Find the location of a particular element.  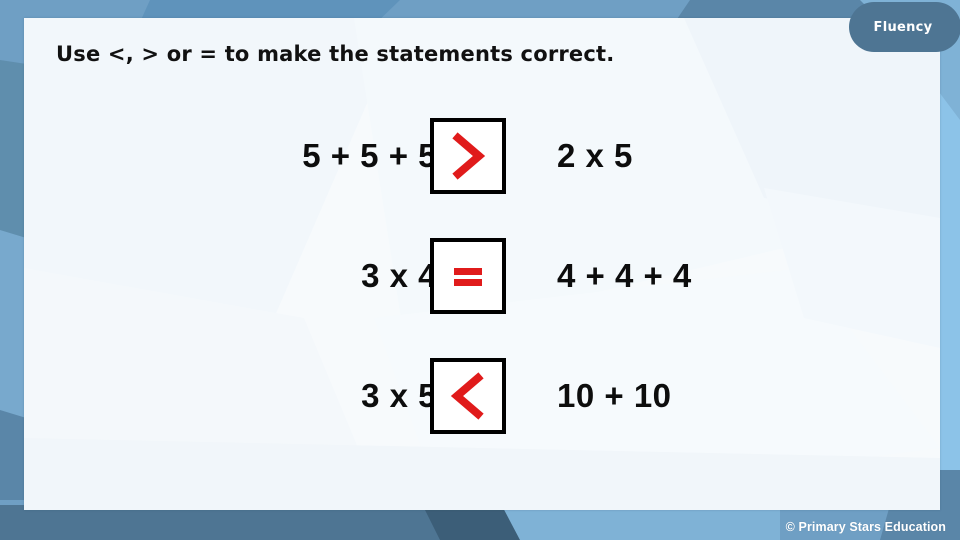

statement-row: 3 x 4 4 + 4 + 4 is located at coordinates (480, 276).